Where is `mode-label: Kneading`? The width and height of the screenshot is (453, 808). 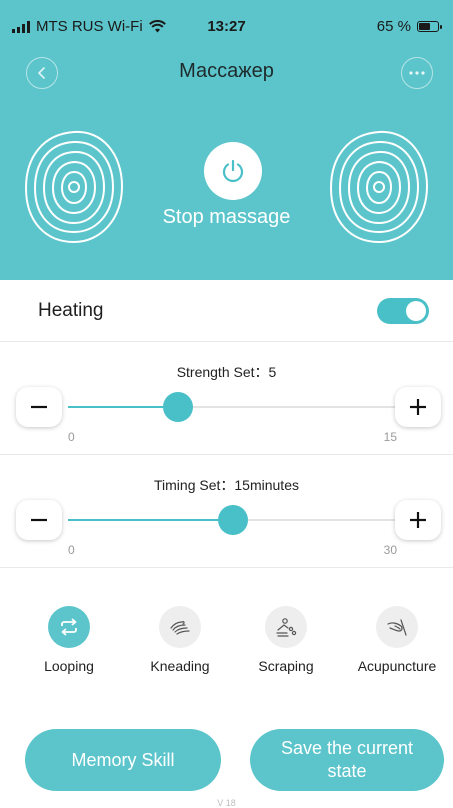 mode-label: Kneading is located at coordinates (180, 666).